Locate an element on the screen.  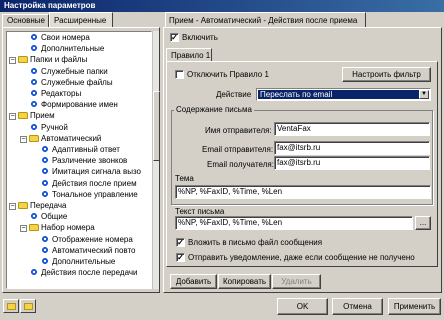
tree-item: Ручной is located at coordinates (48, 127).